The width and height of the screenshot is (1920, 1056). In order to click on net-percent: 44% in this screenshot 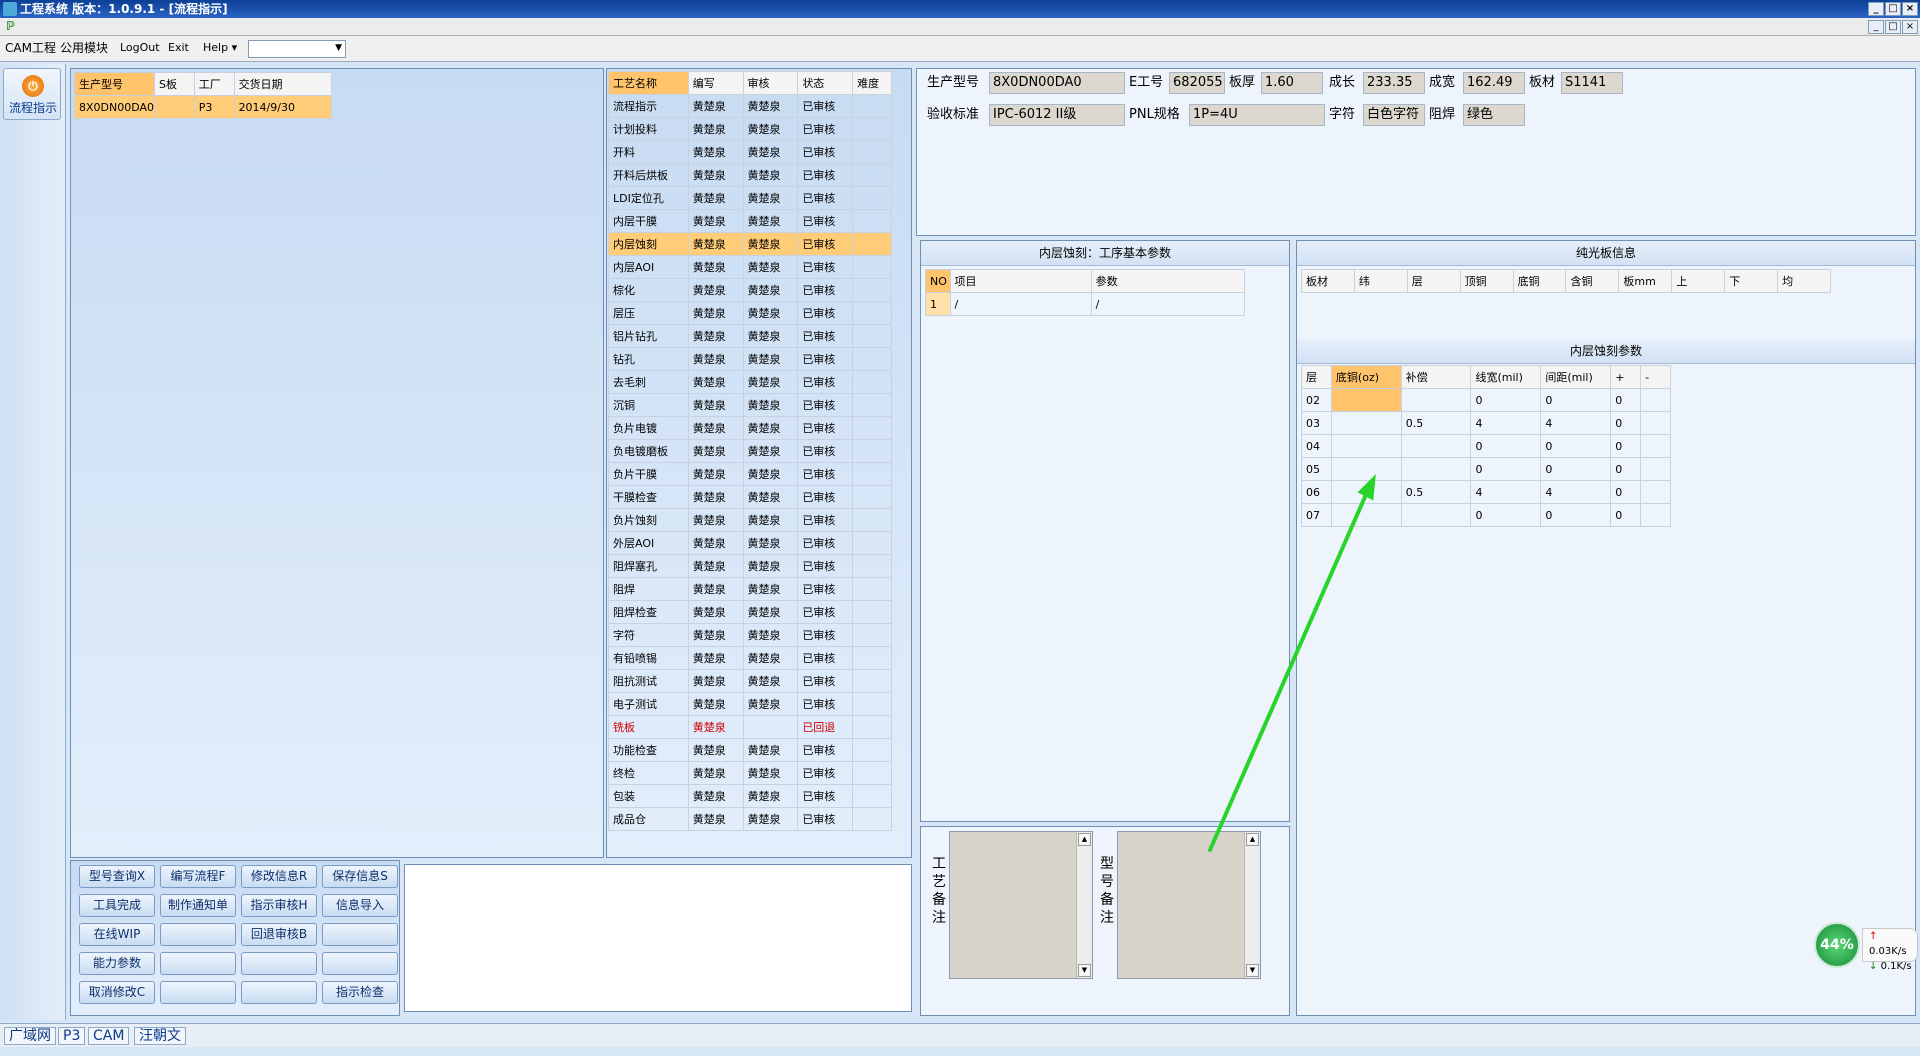, I will do `click(1837, 945)`.